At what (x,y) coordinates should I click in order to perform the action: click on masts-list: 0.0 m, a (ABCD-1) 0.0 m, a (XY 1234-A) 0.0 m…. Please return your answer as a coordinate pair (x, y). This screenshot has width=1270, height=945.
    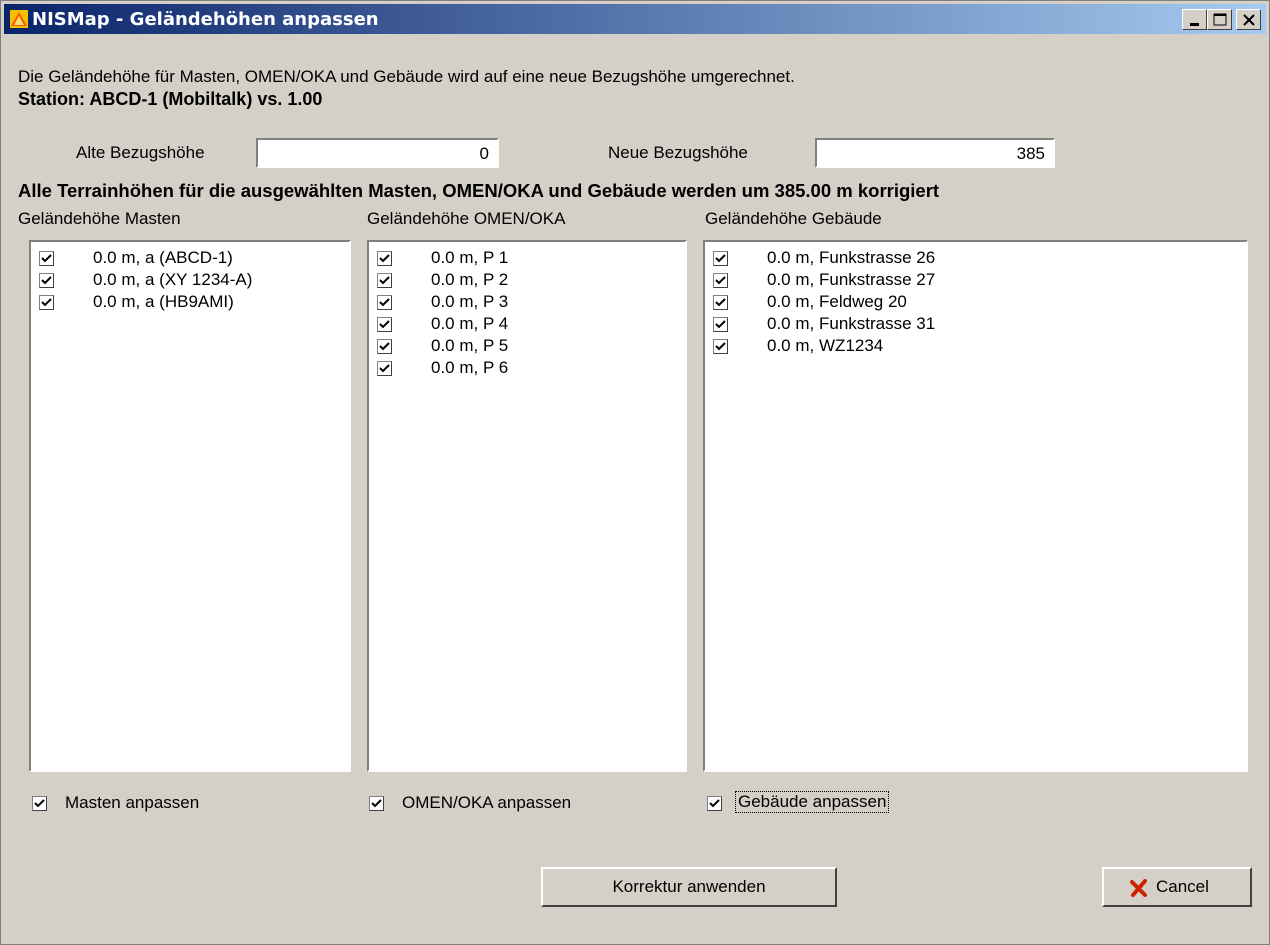
    Looking at the image, I should click on (190, 506).